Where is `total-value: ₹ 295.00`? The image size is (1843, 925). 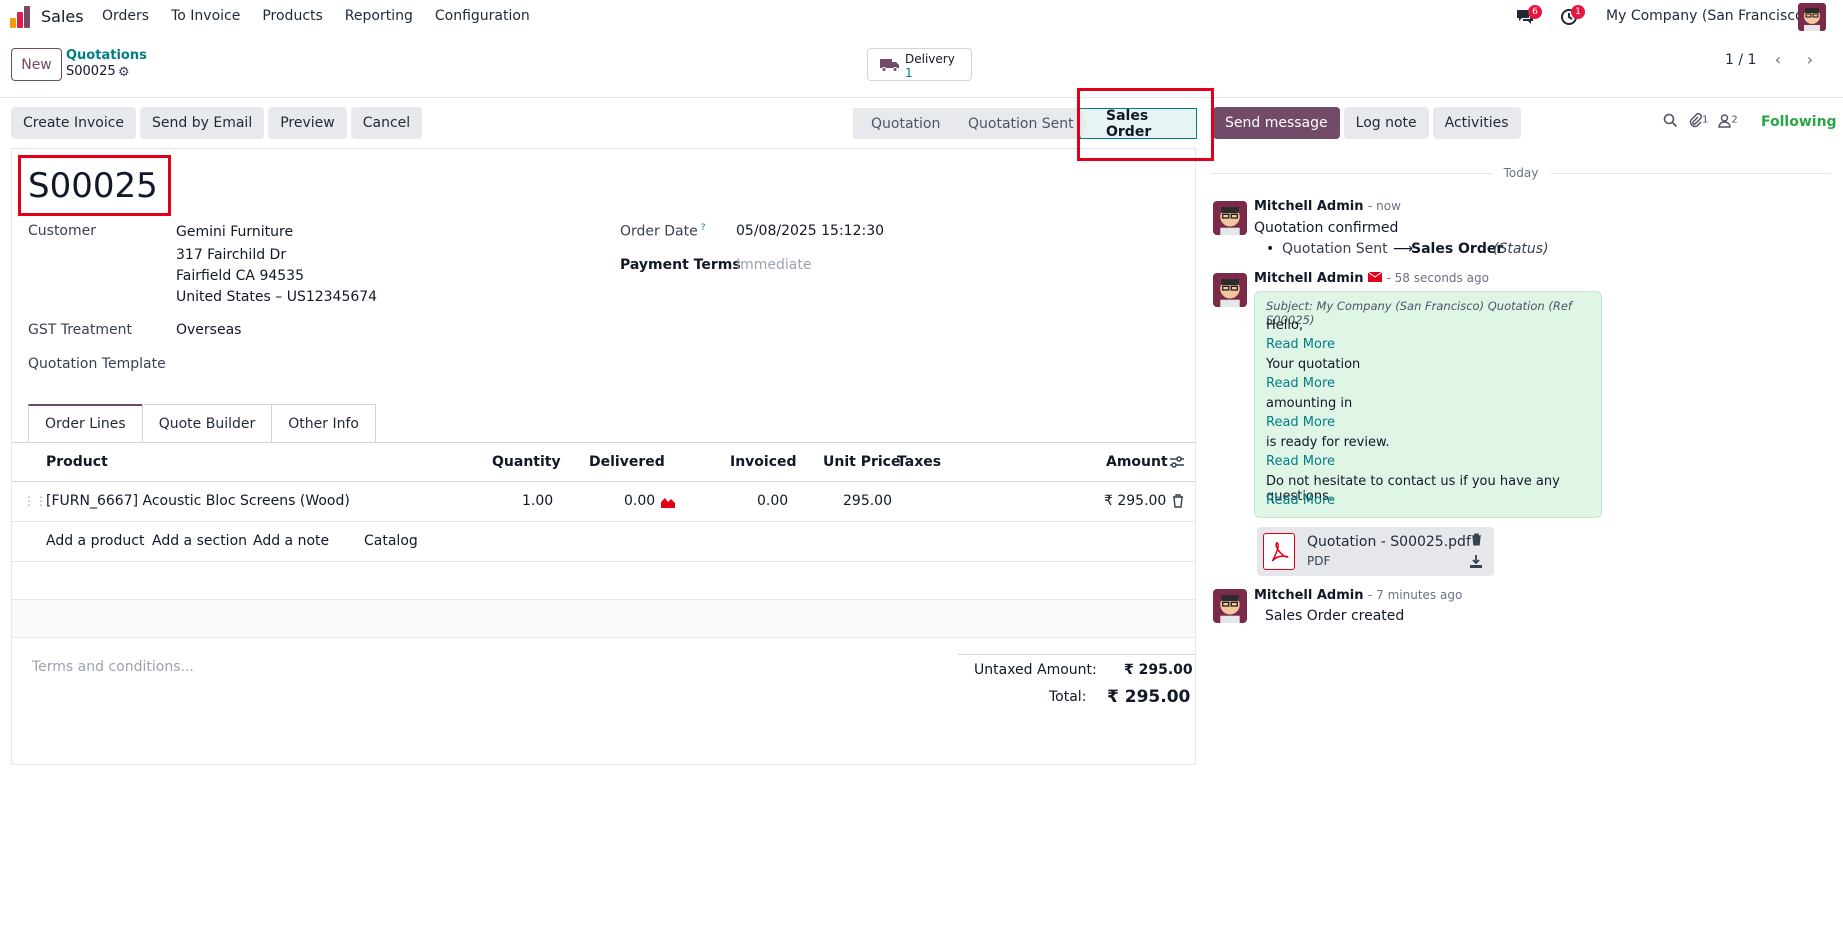 total-value: ₹ 295.00 is located at coordinates (1149, 697).